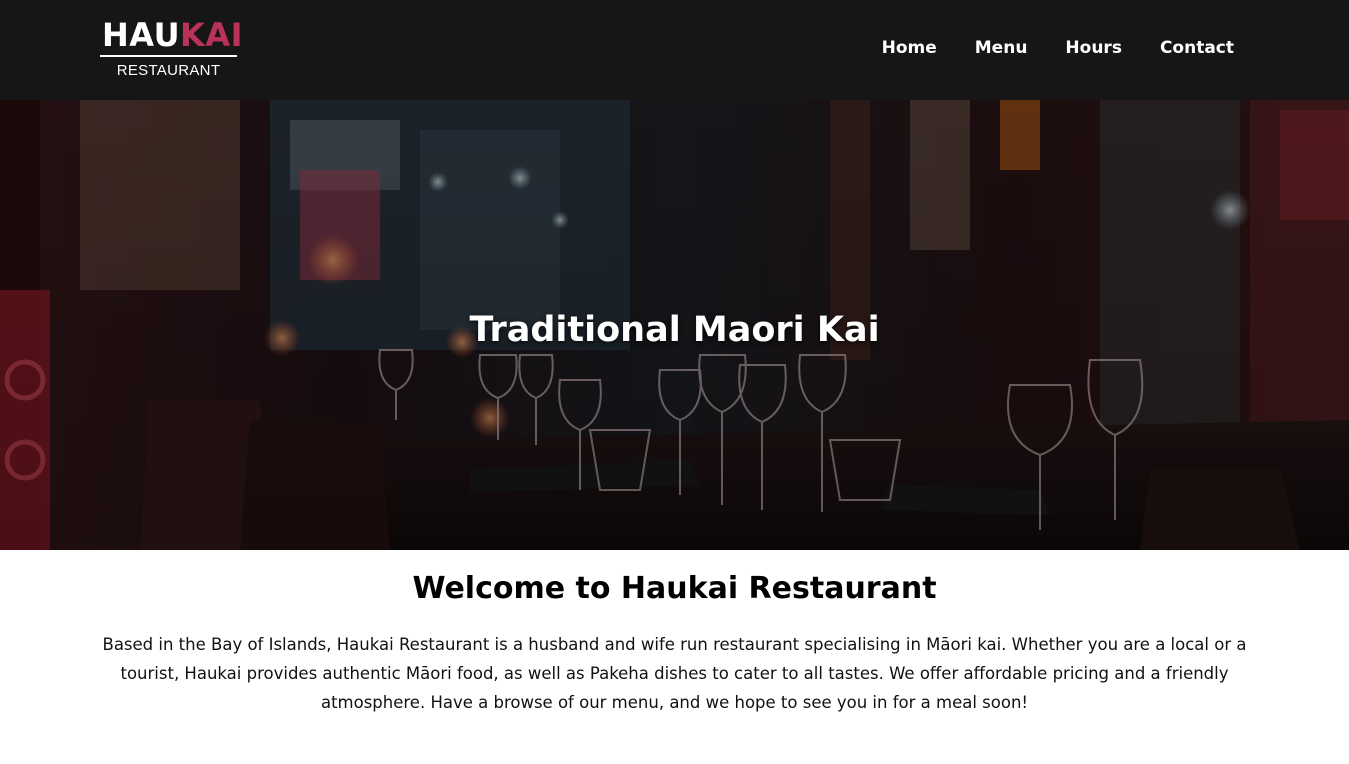  I want to click on logo-subtitle: RESTAURANT, so click(168, 70).